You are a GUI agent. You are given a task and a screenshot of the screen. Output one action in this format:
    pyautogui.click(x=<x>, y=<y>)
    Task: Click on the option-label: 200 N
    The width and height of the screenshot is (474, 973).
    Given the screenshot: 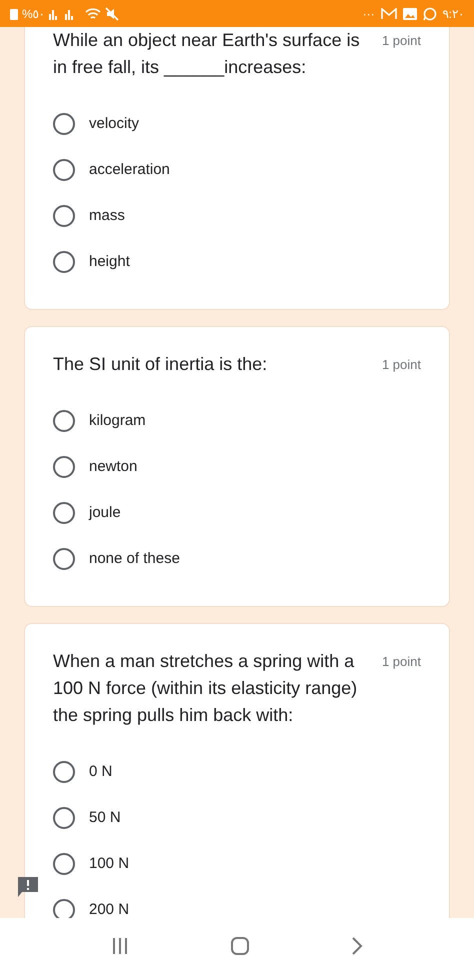 What is the action you would take?
    pyautogui.click(x=109, y=909)
    